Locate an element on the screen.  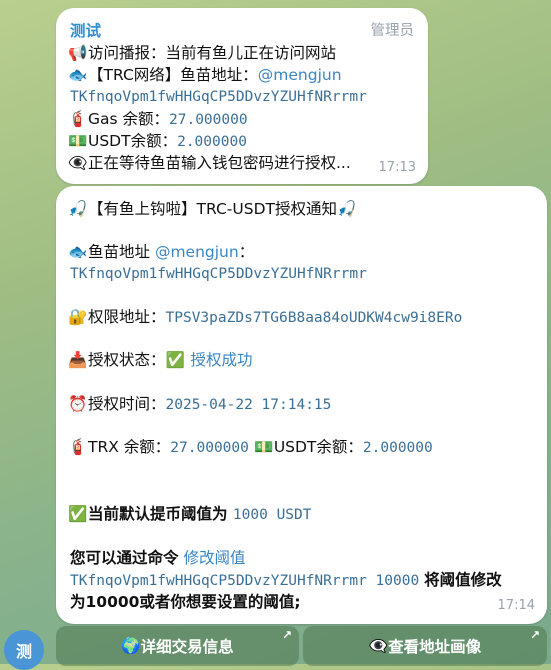
inbox-tray-icon: 📥 is located at coordinates (78, 360).